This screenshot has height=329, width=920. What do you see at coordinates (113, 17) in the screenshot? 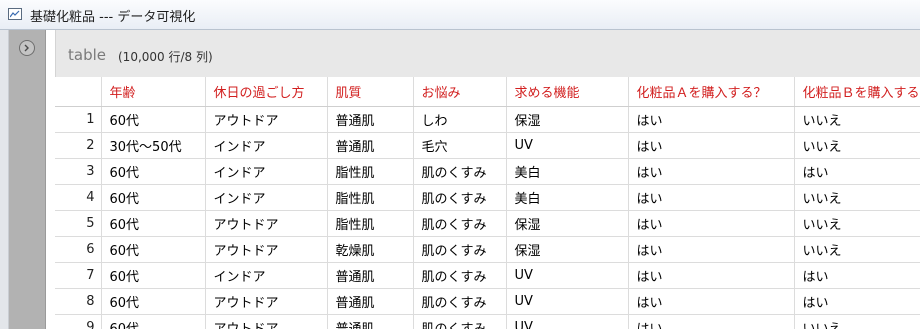
I see `window-title: 基礎化粧品 --- データ可視化` at bounding box center [113, 17].